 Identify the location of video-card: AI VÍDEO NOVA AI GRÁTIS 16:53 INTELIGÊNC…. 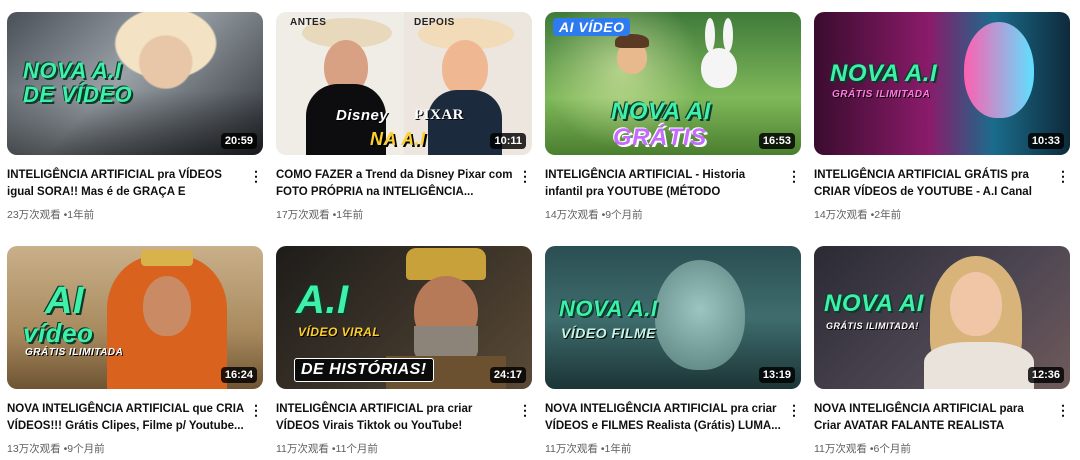
(673, 117).